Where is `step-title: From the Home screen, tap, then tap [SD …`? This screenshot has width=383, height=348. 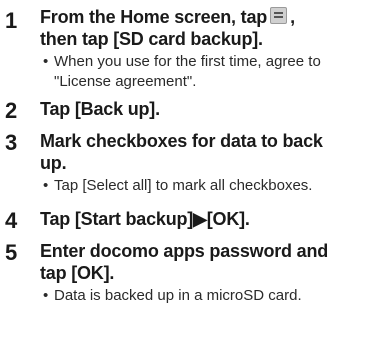
step-title: From the Home screen, tap, then tap [SD … is located at coordinates (211, 28).